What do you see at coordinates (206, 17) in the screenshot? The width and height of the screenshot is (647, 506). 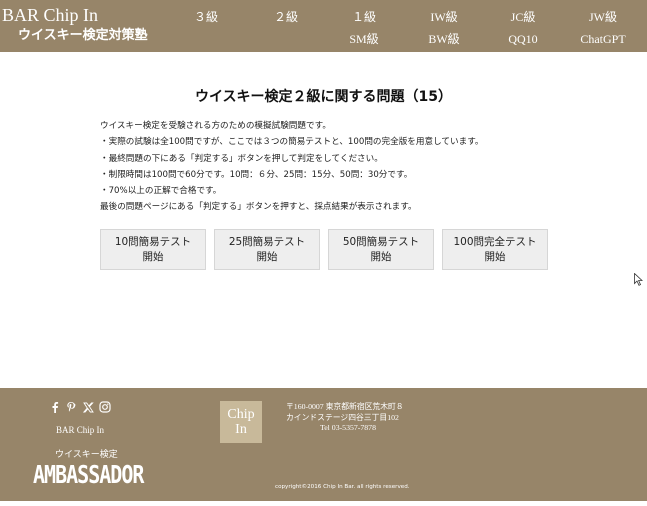 I see `nav-item-grade3: ３級` at bounding box center [206, 17].